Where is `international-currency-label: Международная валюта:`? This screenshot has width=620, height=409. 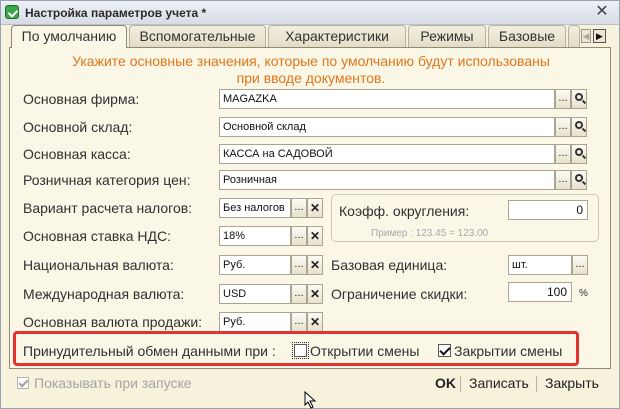
international-currency-label: Международная валюта: is located at coordinates (104, 294).